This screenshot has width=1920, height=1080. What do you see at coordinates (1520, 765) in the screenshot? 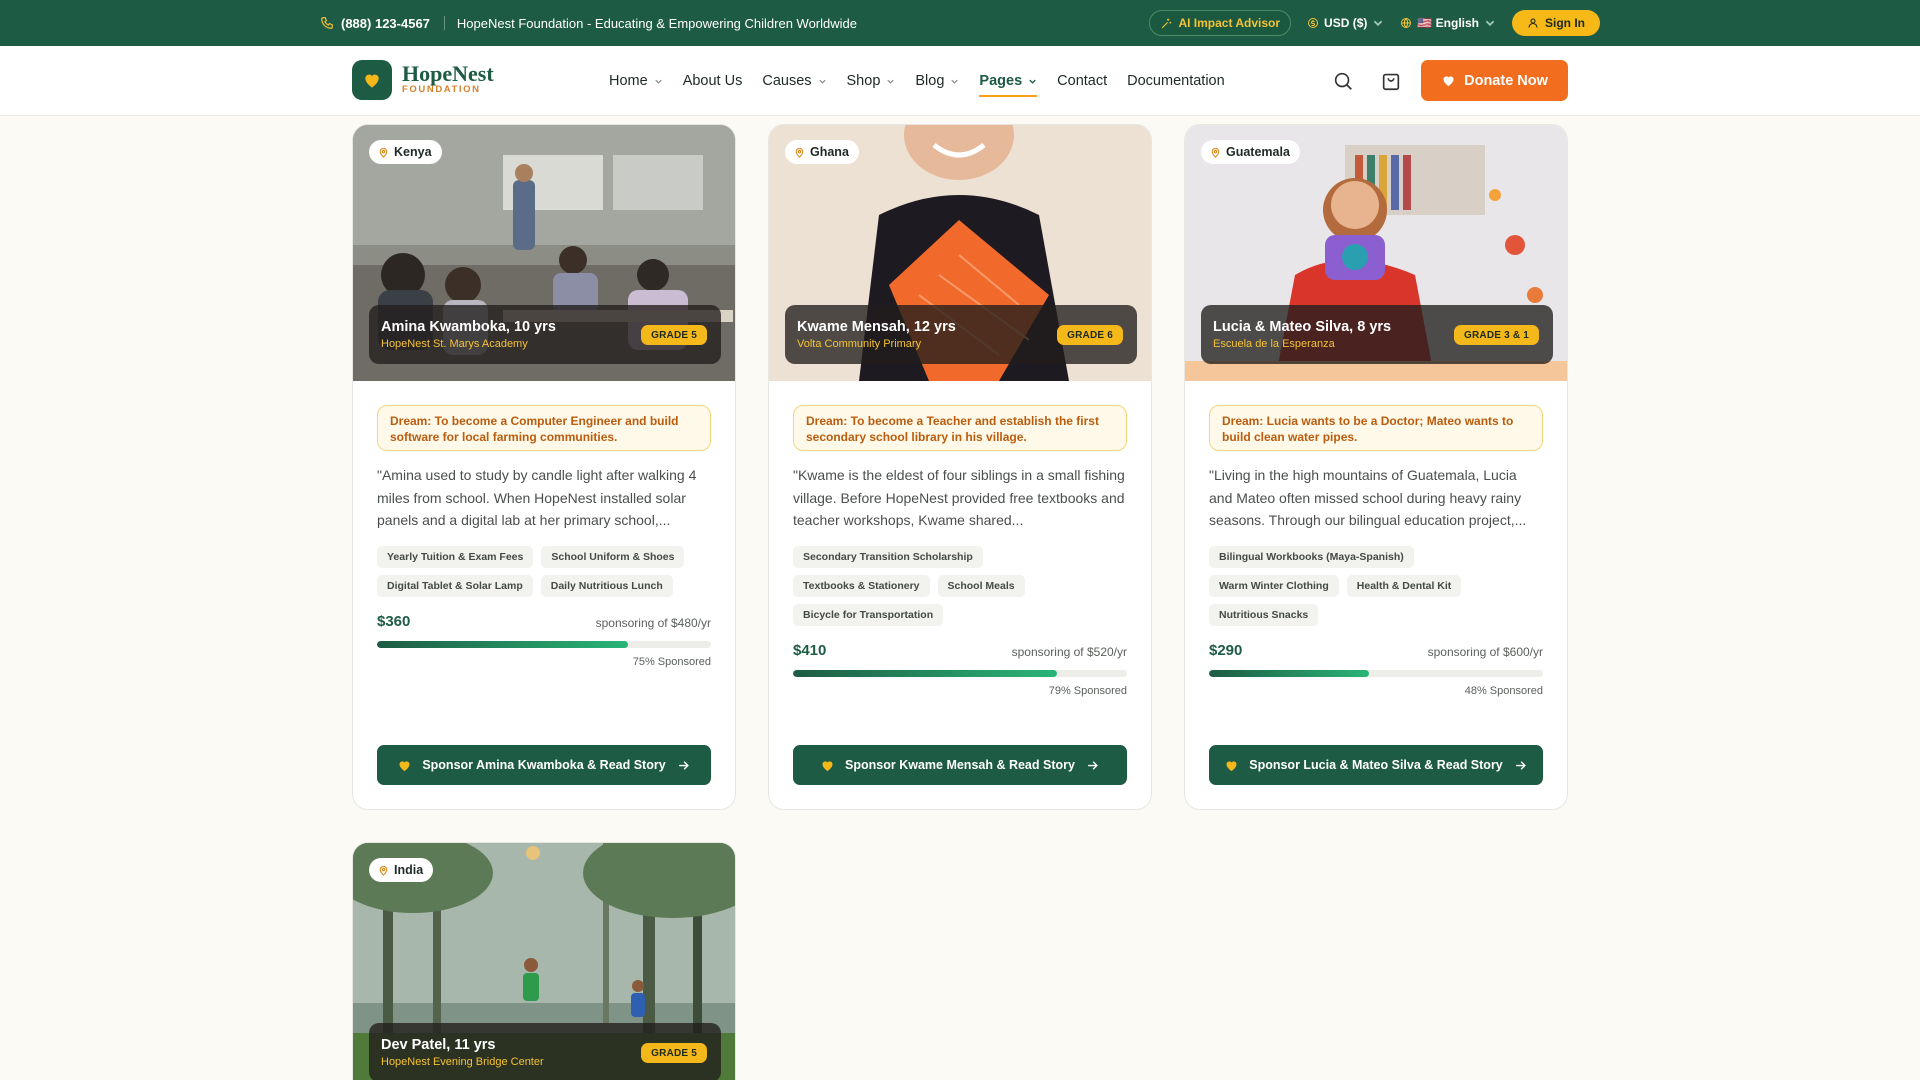
I see `arrow-right-icon` at bounding box center [1520, 765].